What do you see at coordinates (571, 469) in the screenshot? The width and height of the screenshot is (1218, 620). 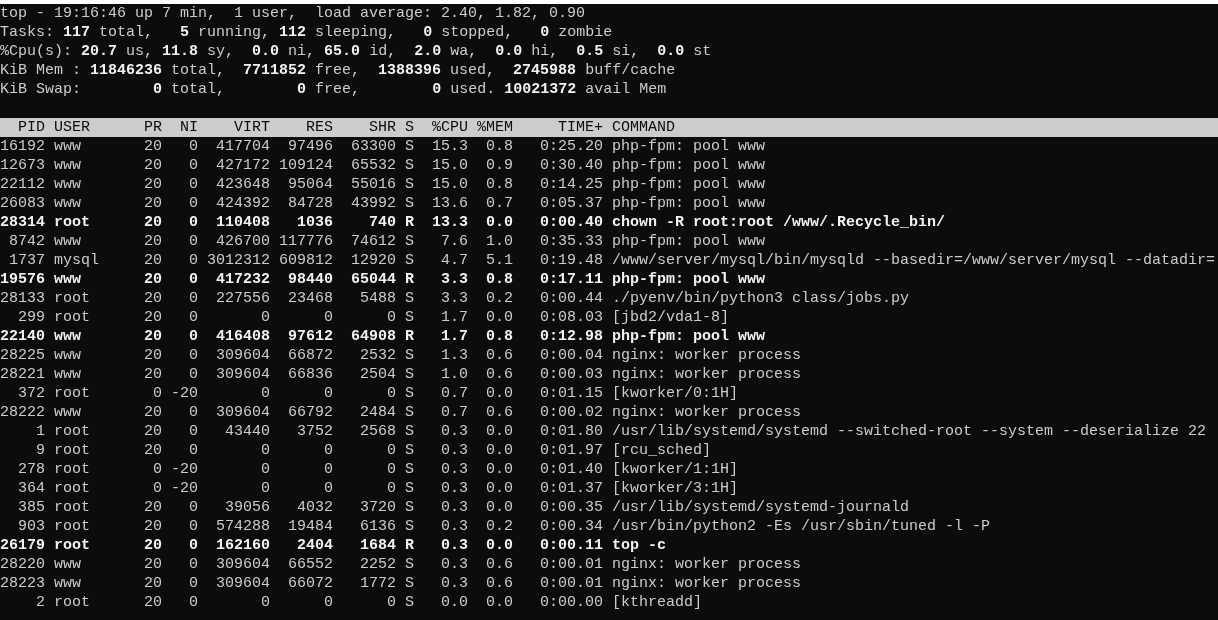 I see `table-cell: 0:01.40` at bounding box center [571, 469].